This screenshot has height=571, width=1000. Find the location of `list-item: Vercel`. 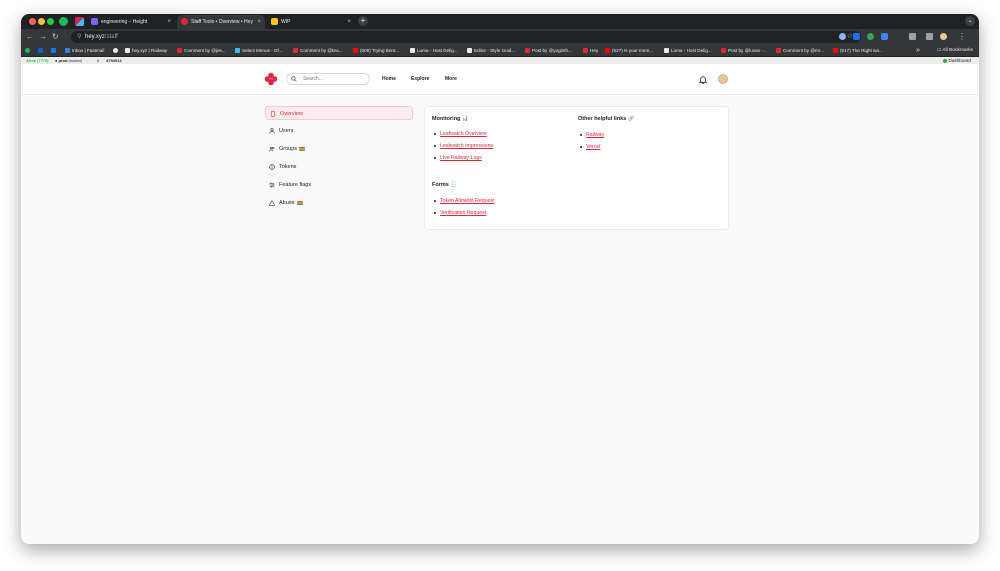

list-item: Vercel is located at coordinates (591, 147).